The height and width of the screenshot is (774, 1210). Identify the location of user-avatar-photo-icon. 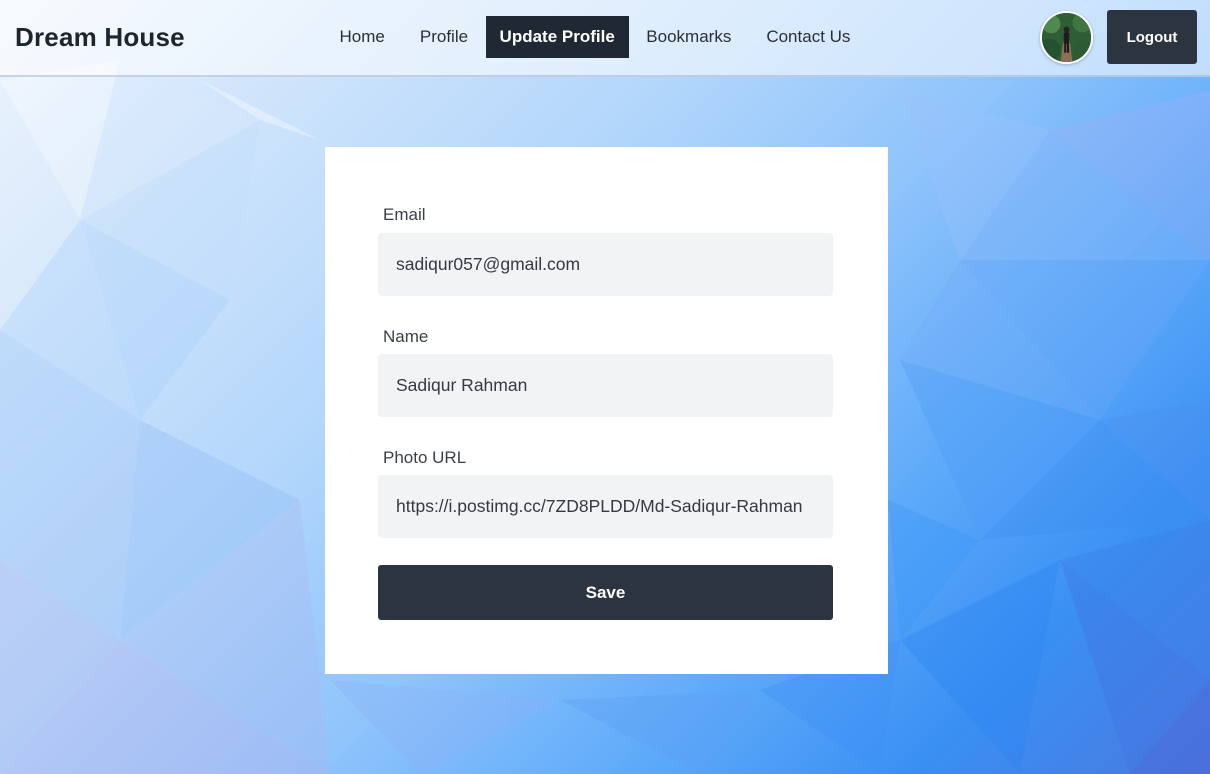
(1066, 37).